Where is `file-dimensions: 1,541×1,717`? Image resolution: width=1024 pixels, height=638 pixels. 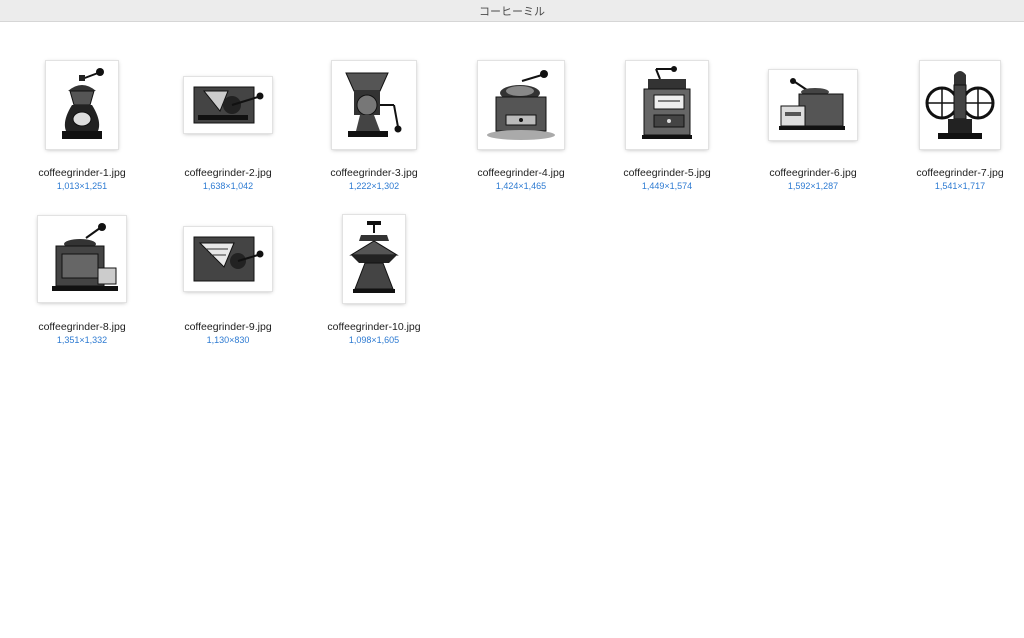
file-dimensions: 1,541×1,717 is located at coordinates (960, 186).